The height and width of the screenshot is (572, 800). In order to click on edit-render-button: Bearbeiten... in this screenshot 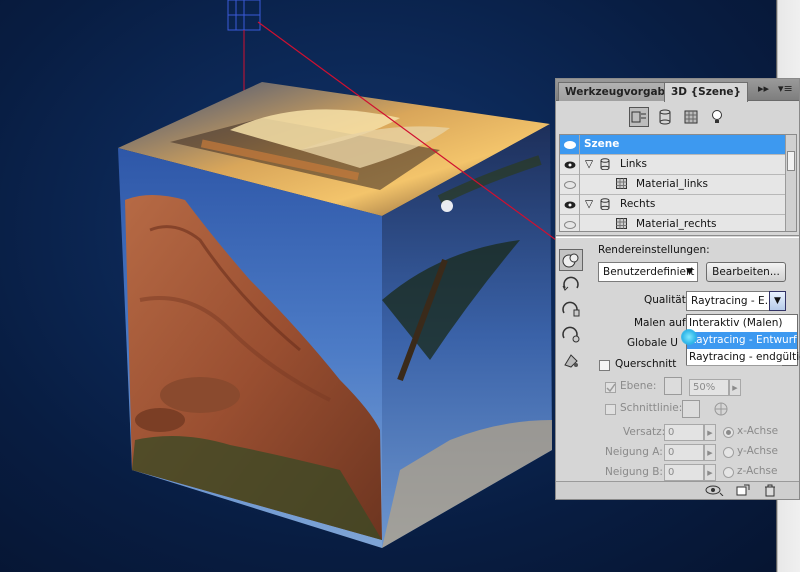, I will do `click(746, 272)`.